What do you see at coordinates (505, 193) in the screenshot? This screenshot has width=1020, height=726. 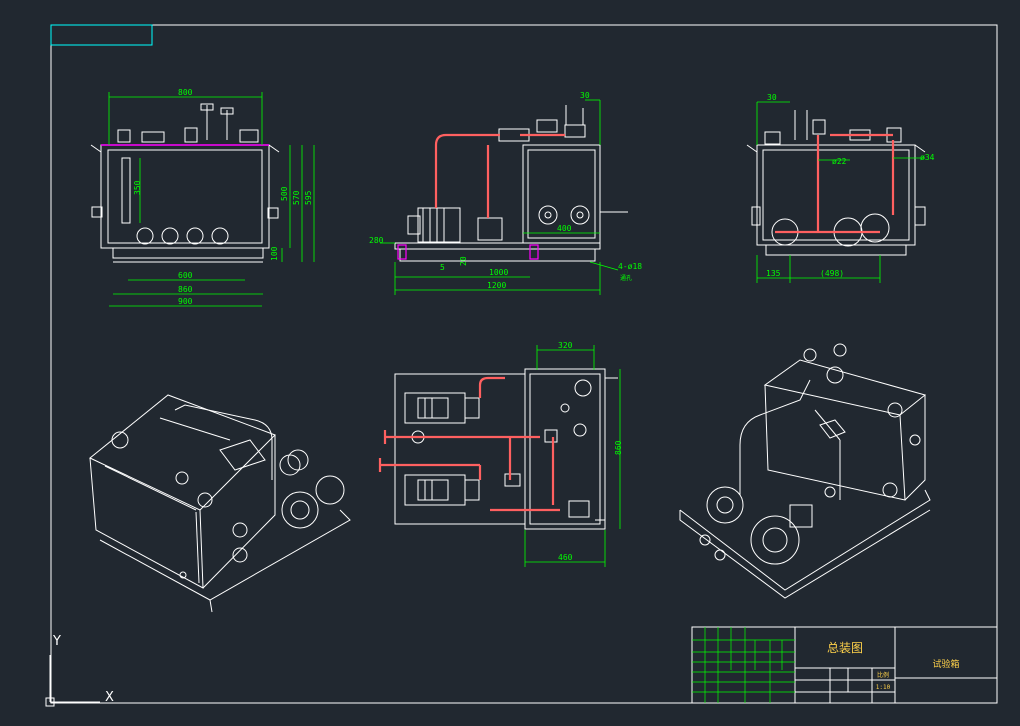 I see `side-view: 30 280 400 5 20 1000 1200 4-ø18 通孔` at bounding box center [505, 193].